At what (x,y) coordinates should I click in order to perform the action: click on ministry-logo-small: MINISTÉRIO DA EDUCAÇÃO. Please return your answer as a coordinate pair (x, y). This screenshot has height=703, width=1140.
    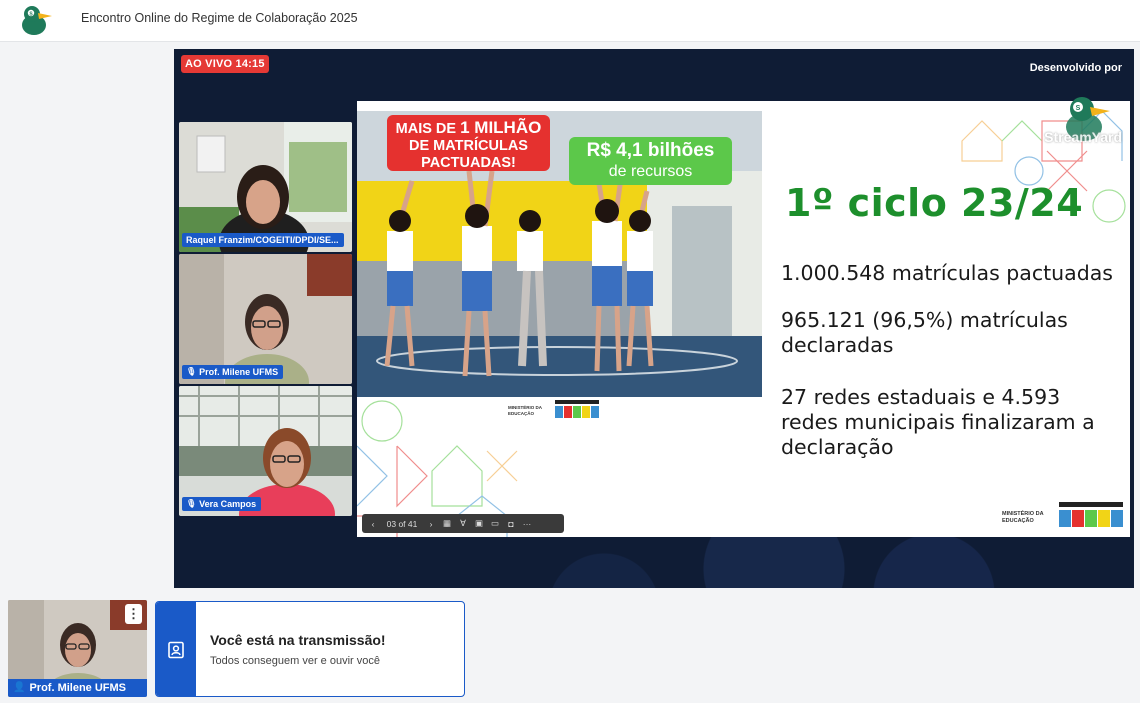
    Looking at the image, I should click on (525, 411).